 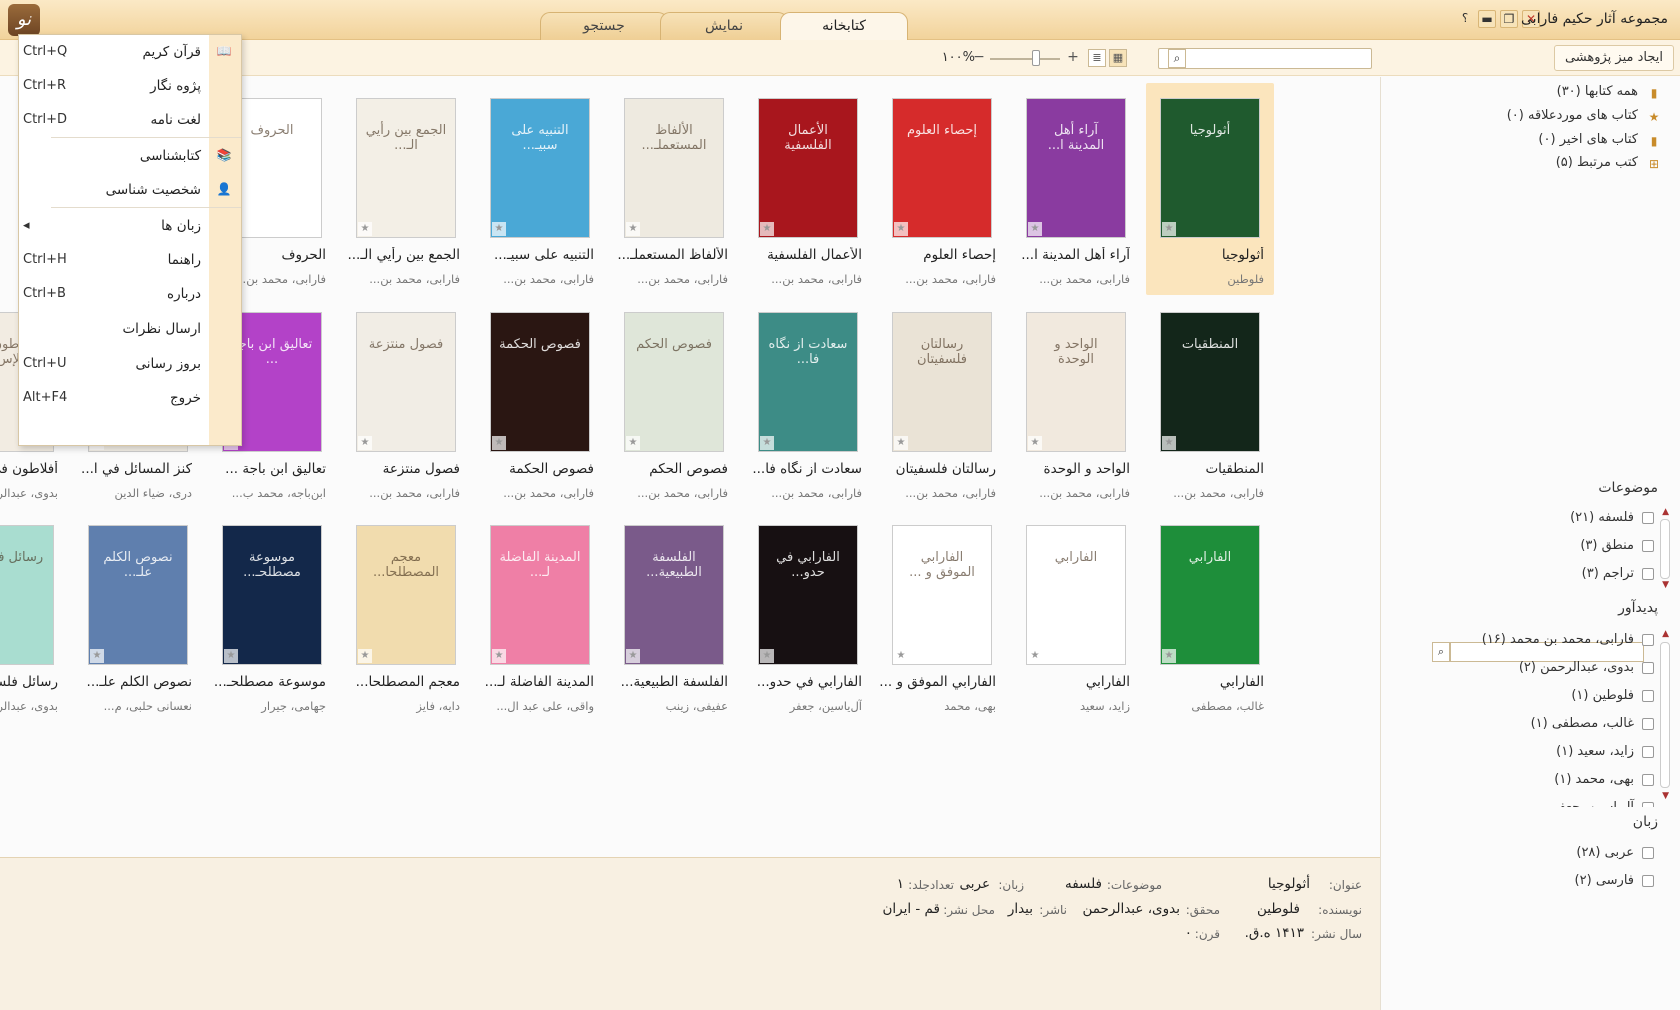 I want to click on book-cover: موسوعة مصطلحـ... ★, so click(x=272, y=595).